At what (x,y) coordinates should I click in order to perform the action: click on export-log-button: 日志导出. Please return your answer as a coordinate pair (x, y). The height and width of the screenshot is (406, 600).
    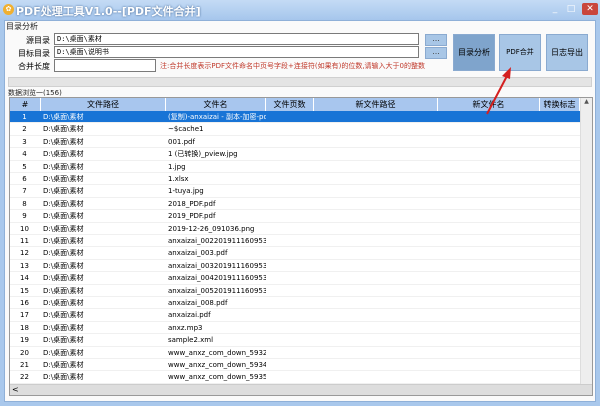
    Looking at the image, I should click on (567, 52).